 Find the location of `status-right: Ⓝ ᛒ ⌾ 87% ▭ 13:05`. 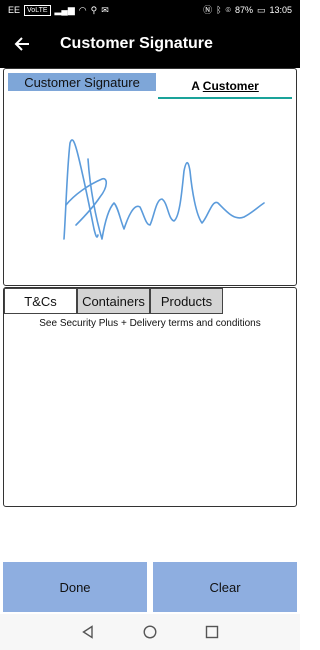

status-right: Ⓝ ᛒ ⌾ 87% ▭ 13:05 is located at coordinates (247, 10).